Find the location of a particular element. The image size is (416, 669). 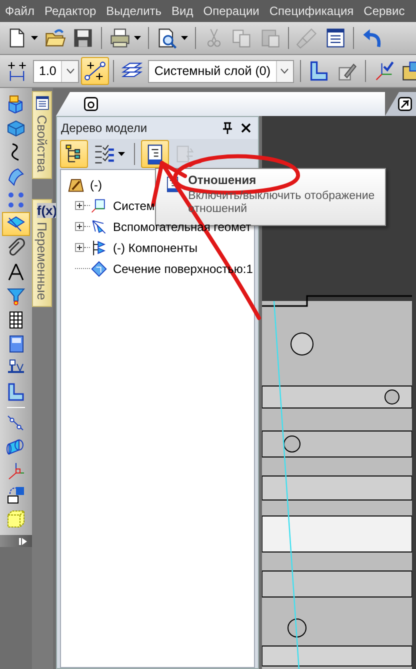

checklist-icon is located at coordinates (104, 154).